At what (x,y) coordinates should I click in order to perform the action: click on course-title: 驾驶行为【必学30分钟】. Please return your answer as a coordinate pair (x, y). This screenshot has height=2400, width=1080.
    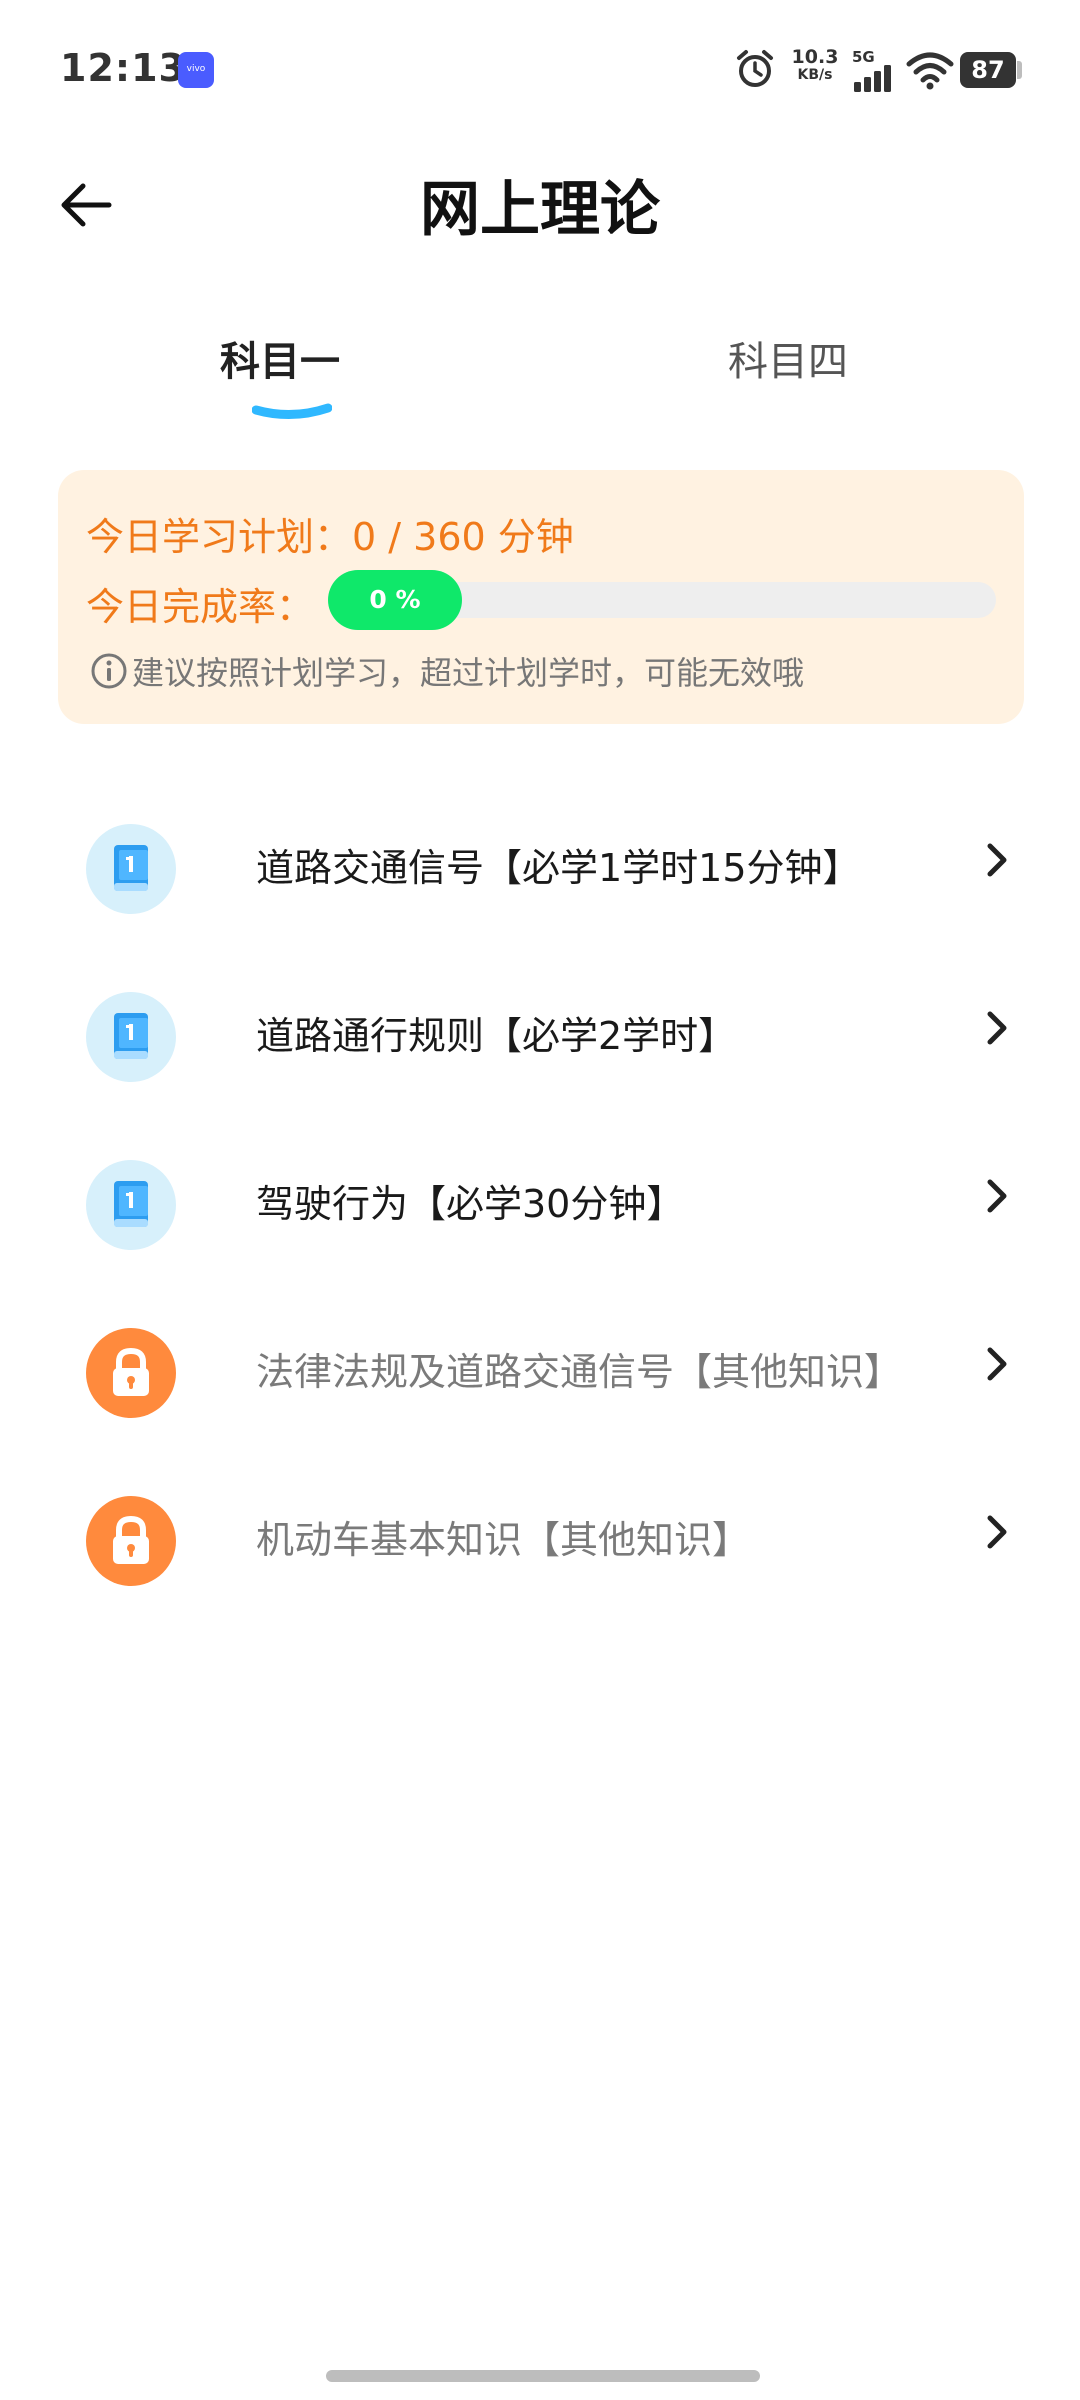
    Looking at the image, I should click on (470, 1204).